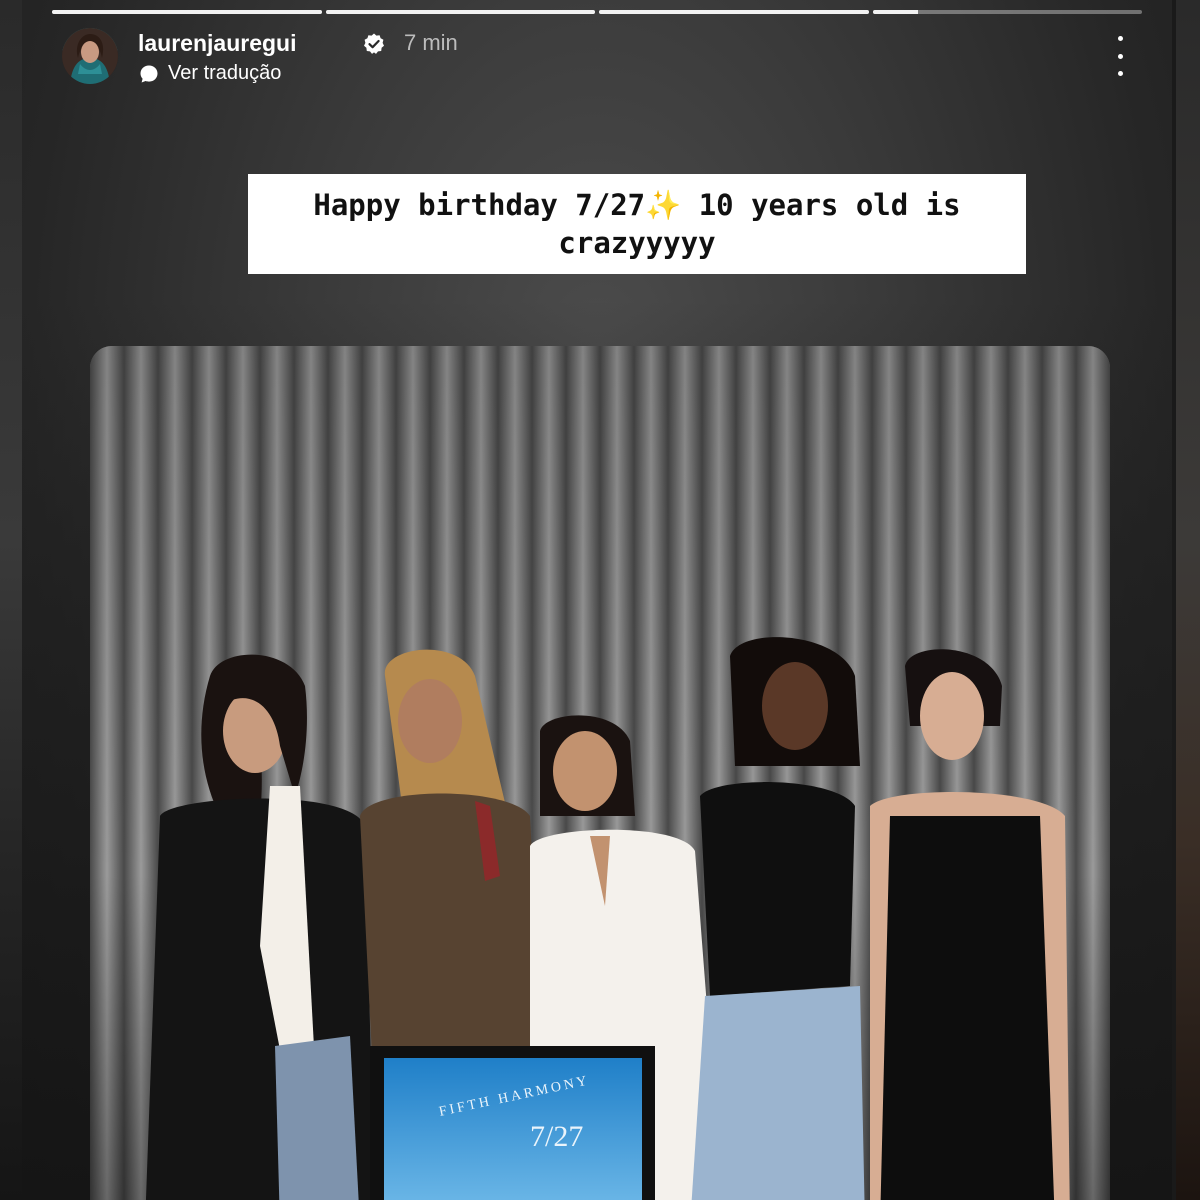  Describe the element at coordinates (217, 43) in the screenshot. I see `username: laurenjauregui` at that location.